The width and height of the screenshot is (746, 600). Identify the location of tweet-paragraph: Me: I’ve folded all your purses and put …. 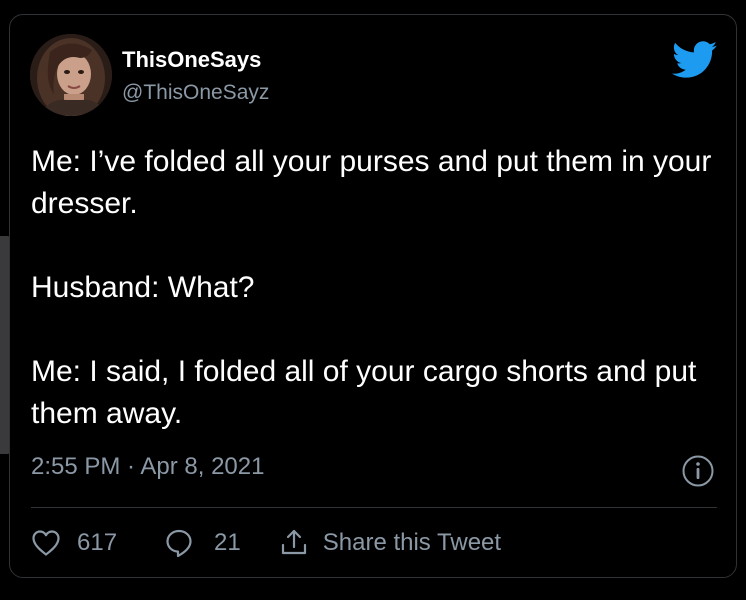
(371, 182).